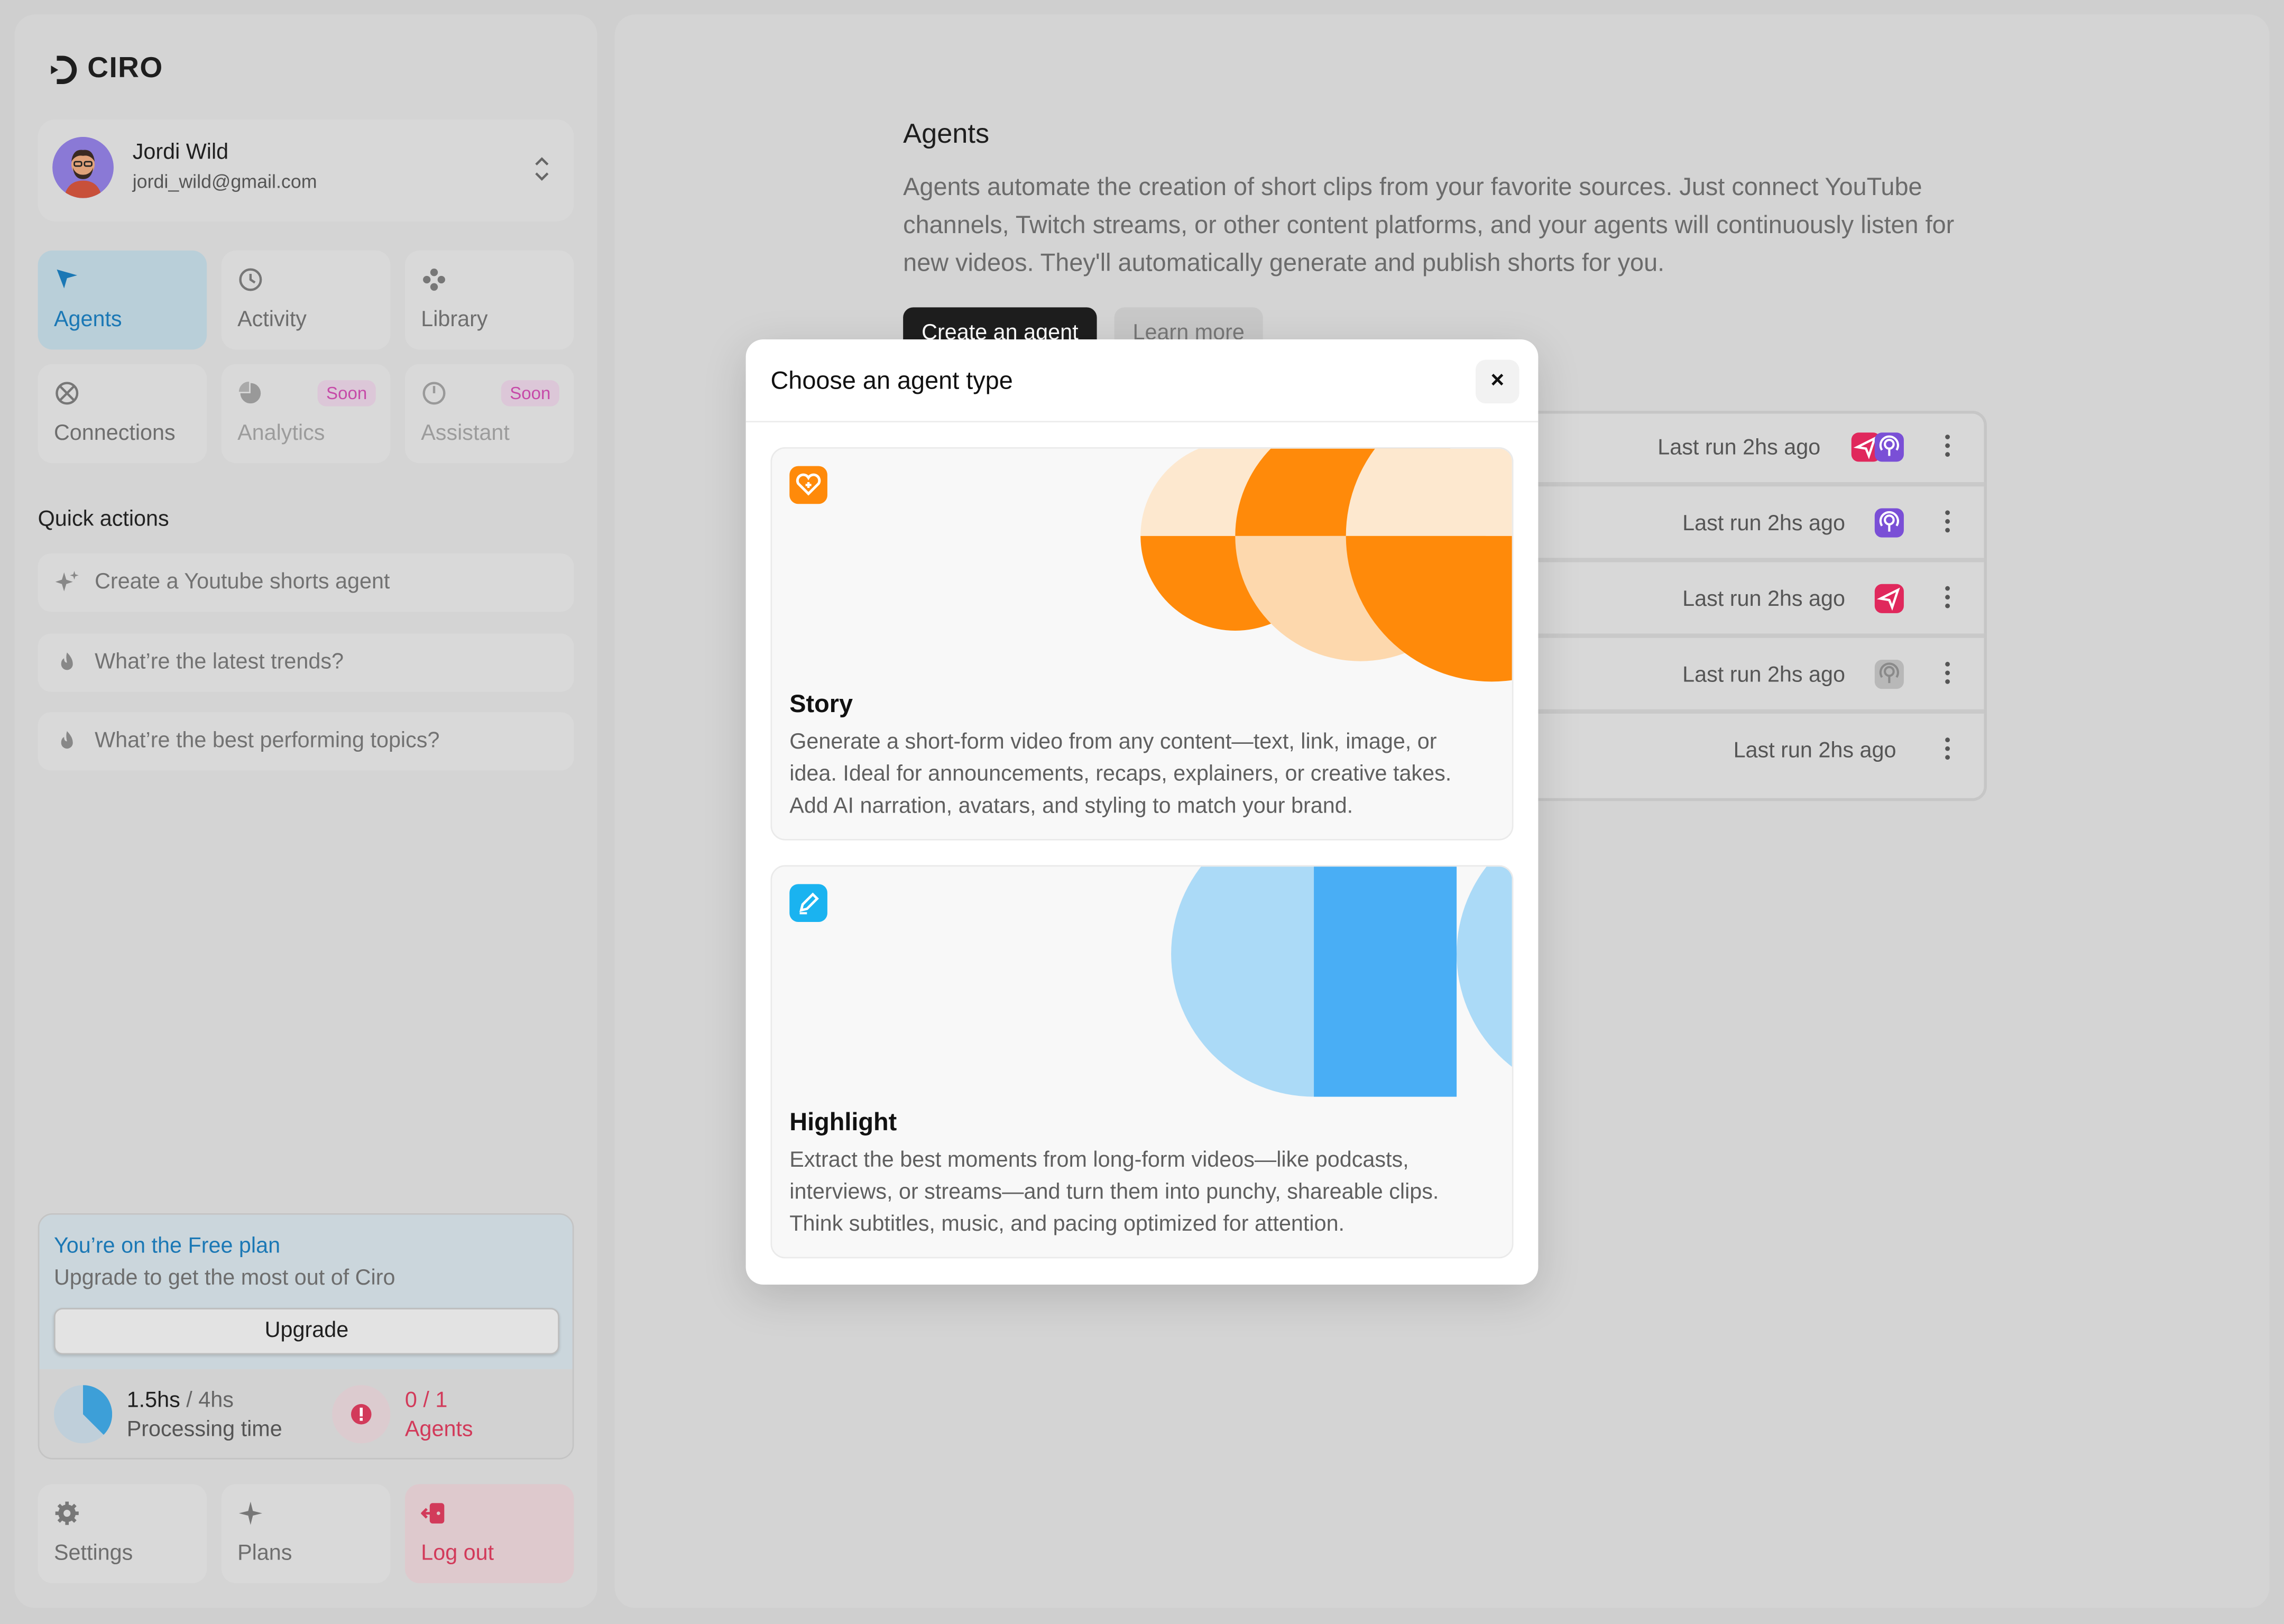  Describe the element at coordinates (1497, 381) in the screenshot. I see `close-button: ×` at that location.